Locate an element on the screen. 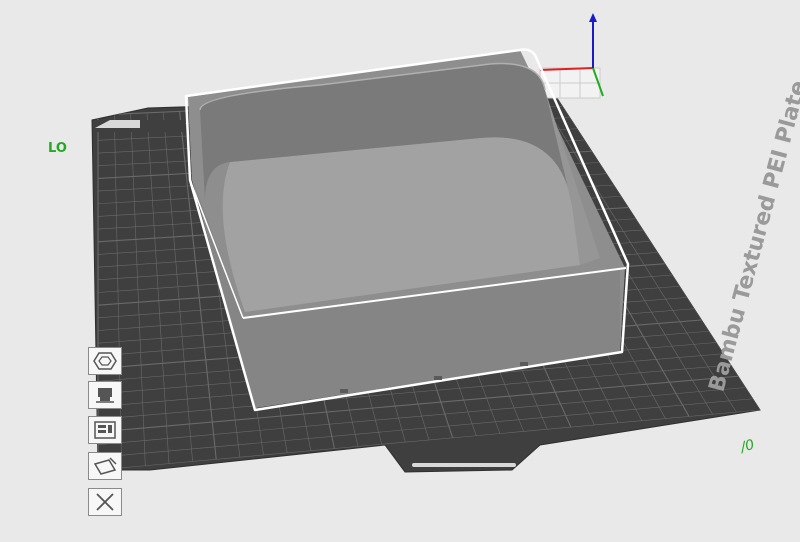 The image size is (800, 542). arrange-button is located at coordinates (105, 361).